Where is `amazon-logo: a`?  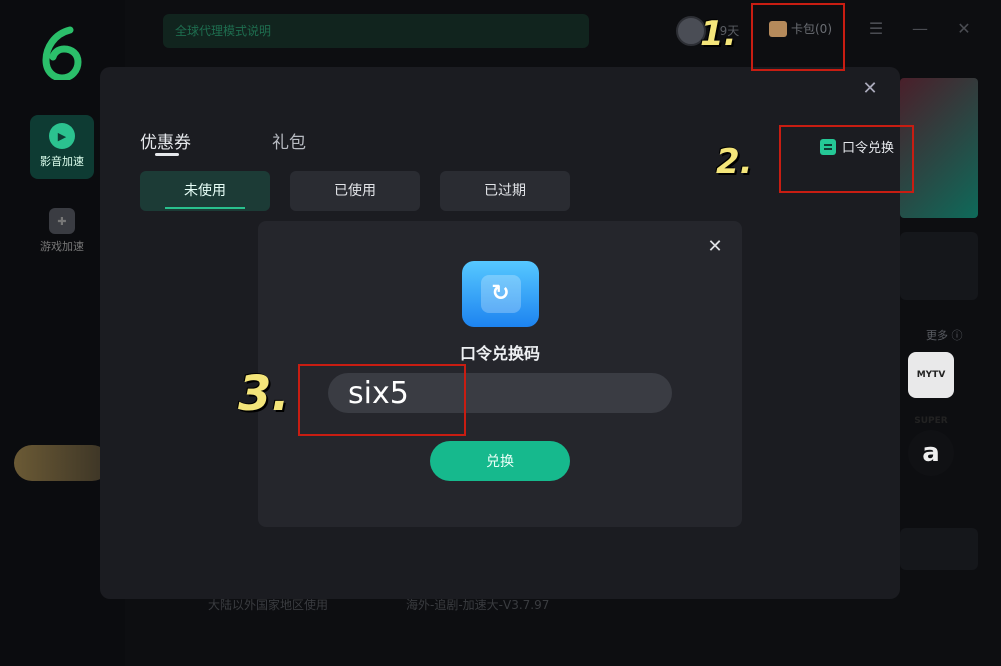
amazon-logo: a is located at coordinates (931, 453).